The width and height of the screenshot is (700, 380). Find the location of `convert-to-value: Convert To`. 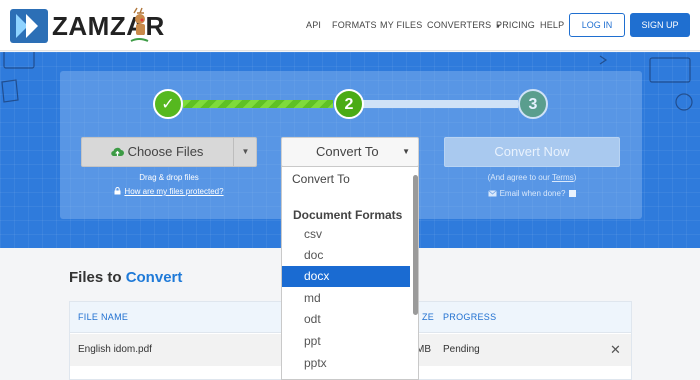

convert-to-value: Convert To is located at coordinates (347, 151).